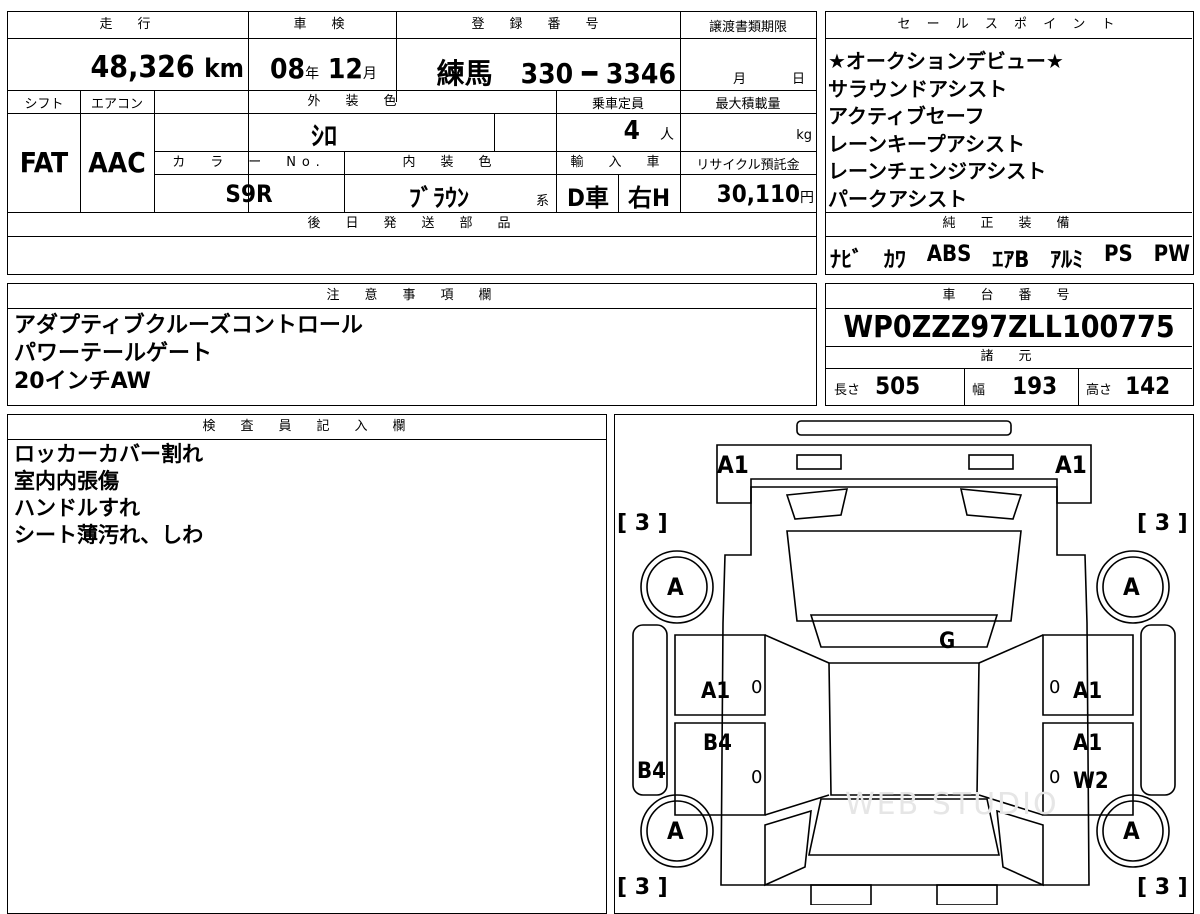 The image size is (1200, 914). Describe the element at coordinates (116, 104) in the screenshot. I see `aircon-header: エアコン` at that location.